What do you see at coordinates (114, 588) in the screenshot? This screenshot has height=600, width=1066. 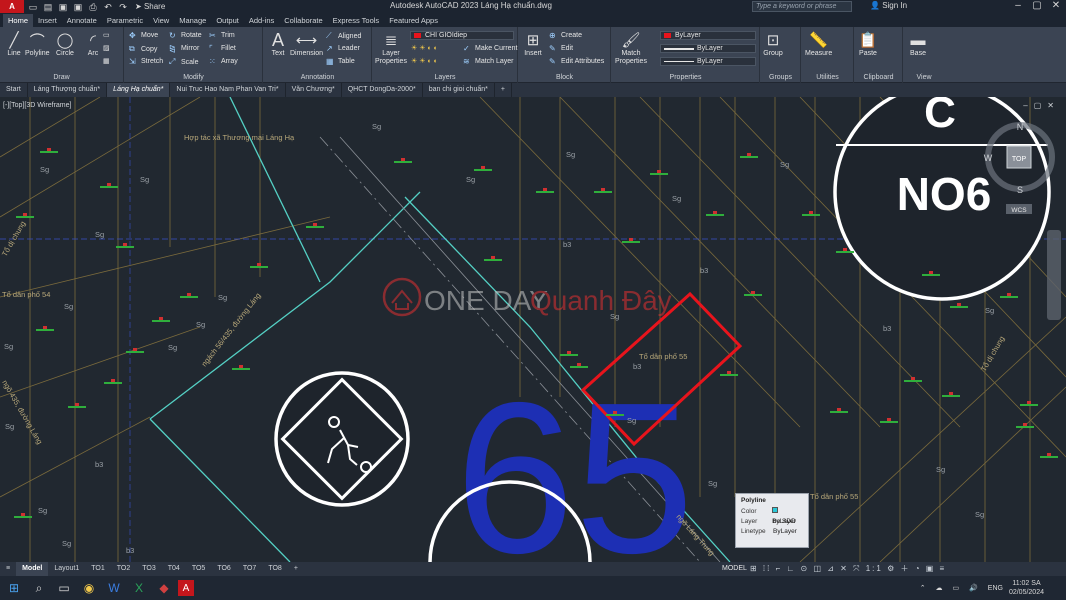 I see `word-icon: W` at bounding box center [114, 588].